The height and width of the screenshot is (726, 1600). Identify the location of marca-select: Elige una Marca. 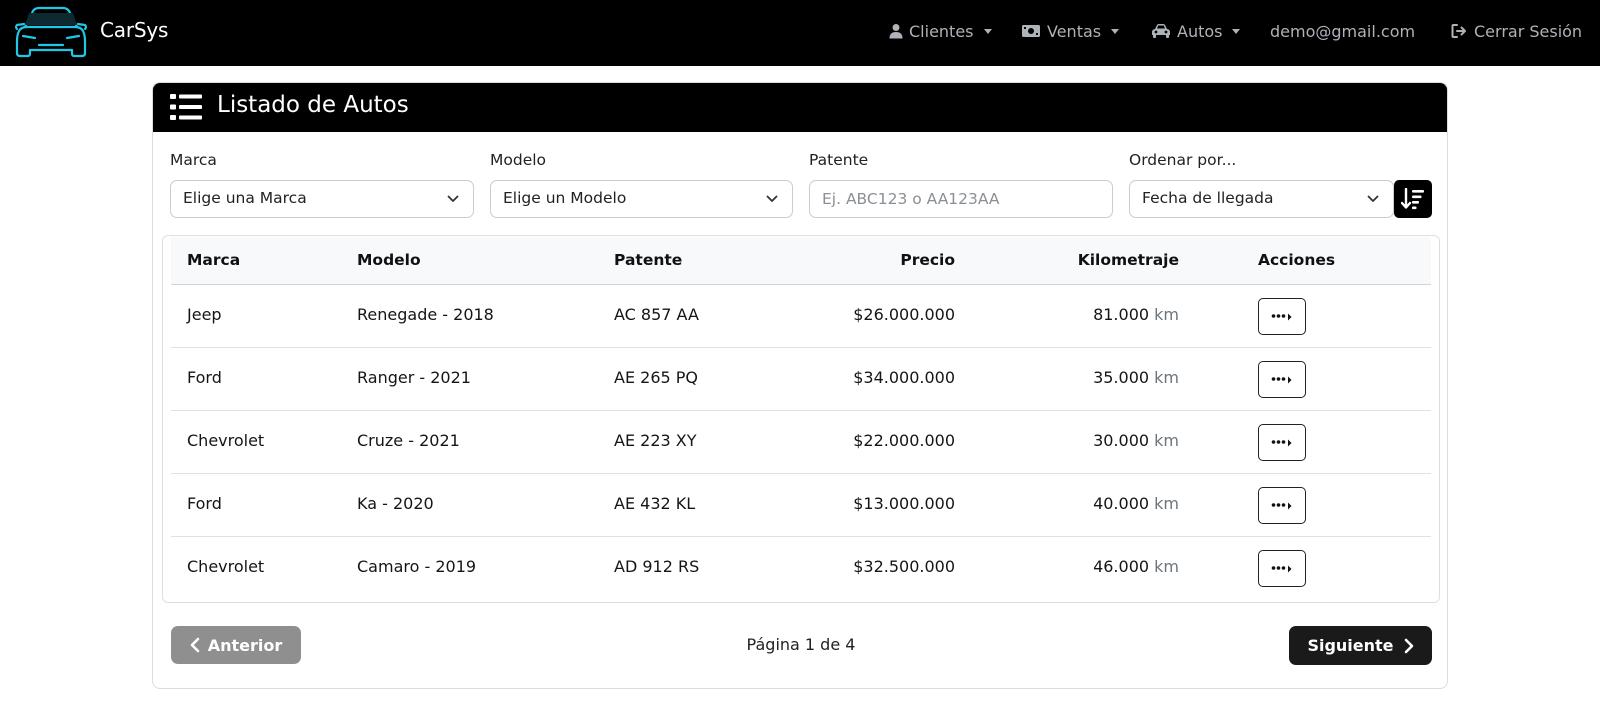
(322, 199).